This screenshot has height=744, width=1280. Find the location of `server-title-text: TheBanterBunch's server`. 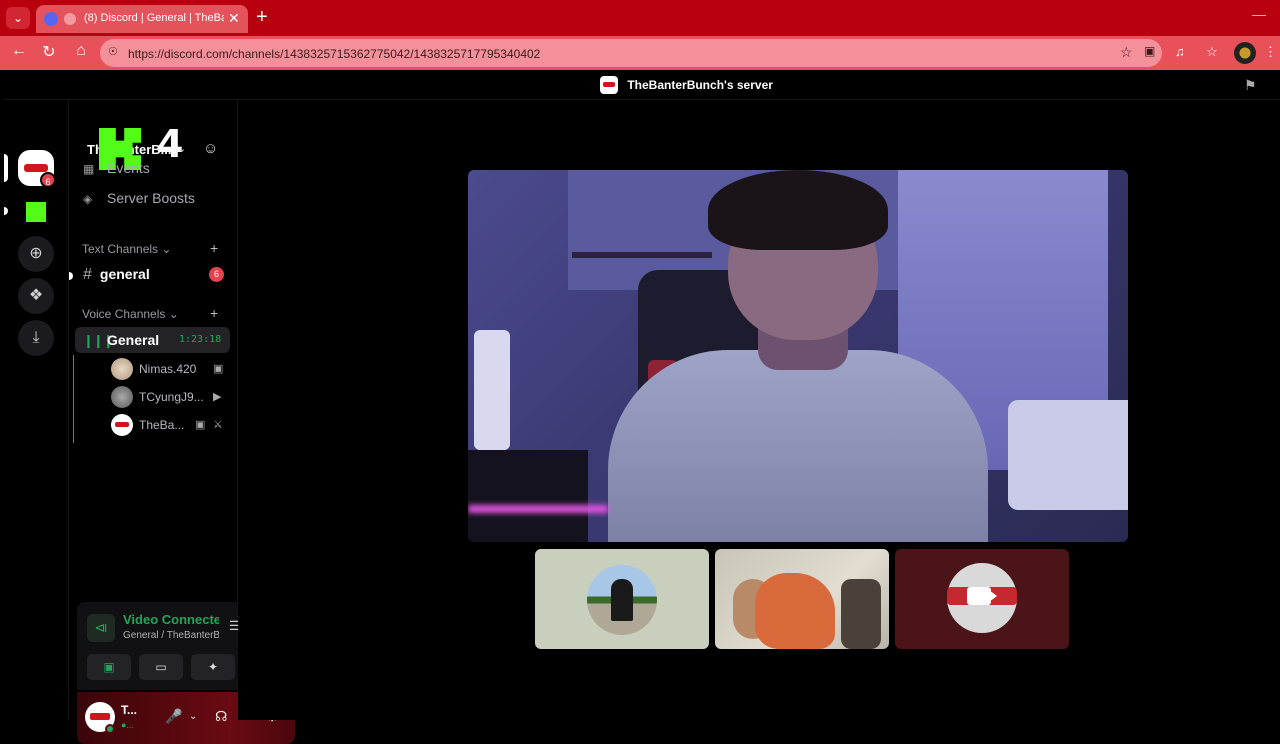

server-title-text: TheBanterBunch's server is located at coordinates (700, 85).